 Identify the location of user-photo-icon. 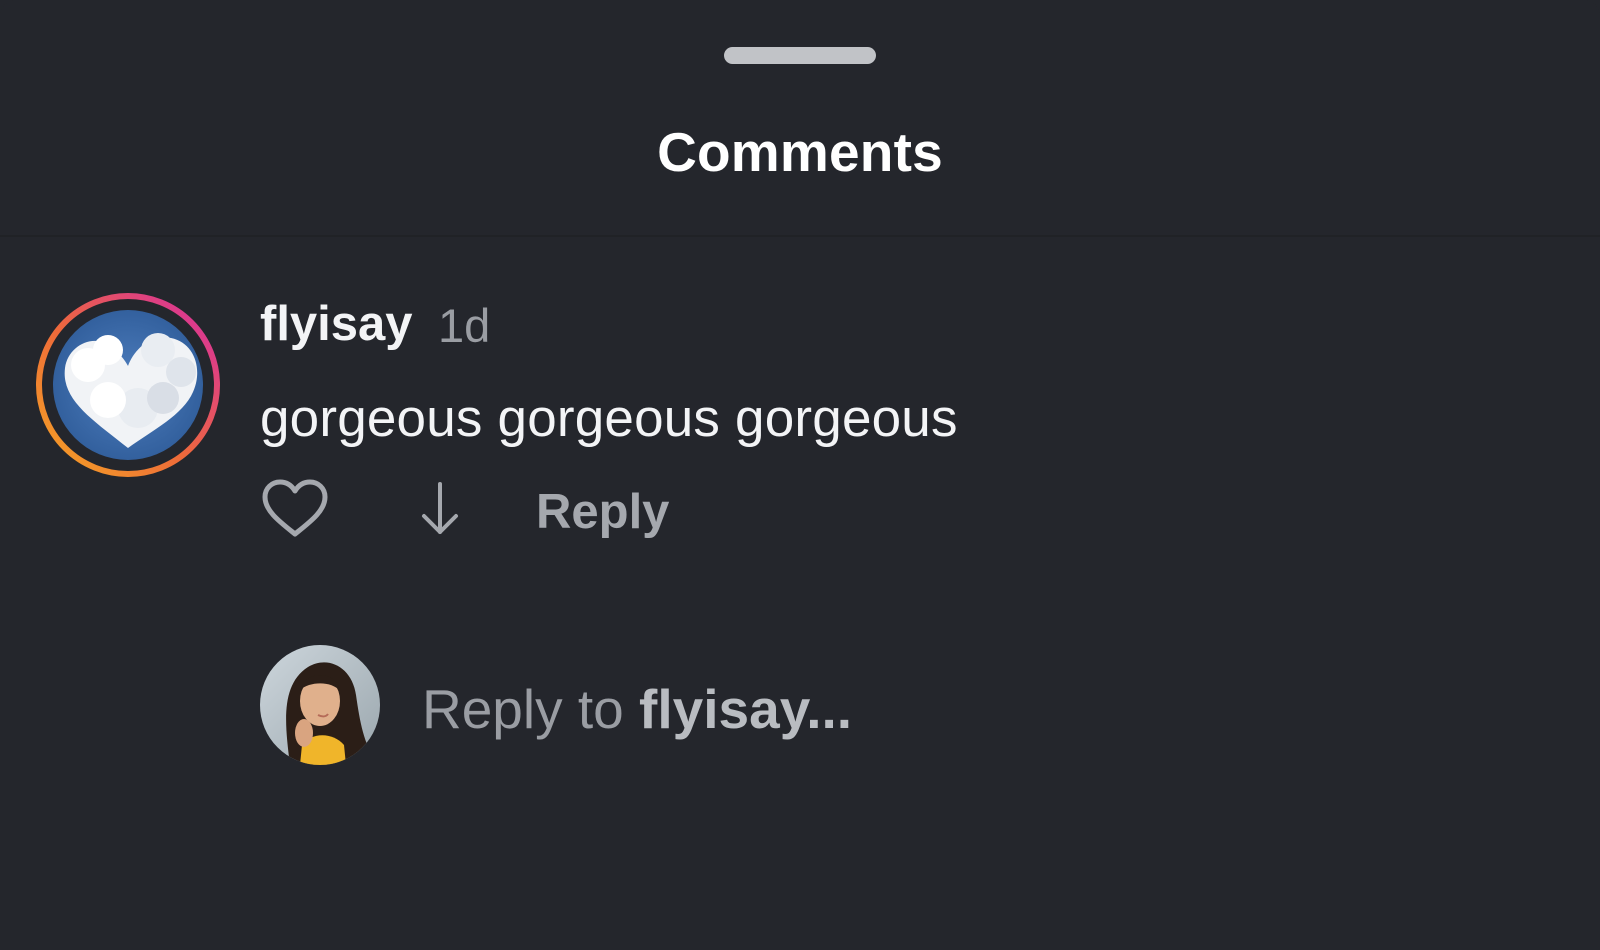
(320, 705).